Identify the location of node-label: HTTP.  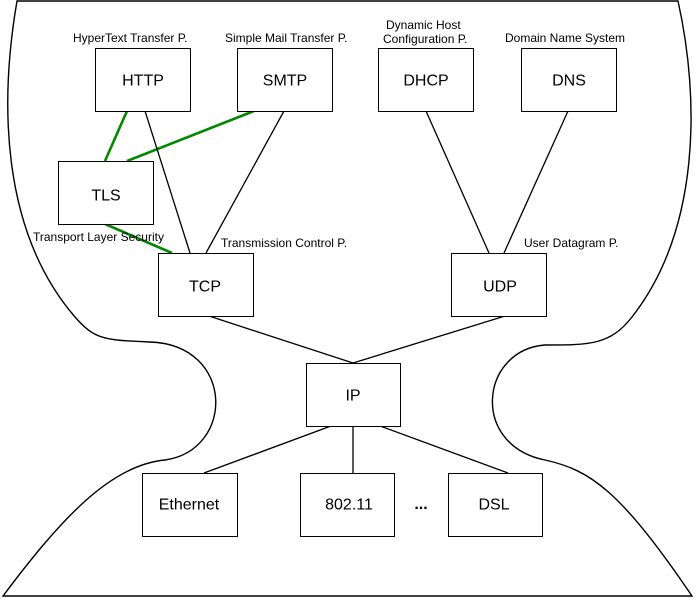
(143, 81).